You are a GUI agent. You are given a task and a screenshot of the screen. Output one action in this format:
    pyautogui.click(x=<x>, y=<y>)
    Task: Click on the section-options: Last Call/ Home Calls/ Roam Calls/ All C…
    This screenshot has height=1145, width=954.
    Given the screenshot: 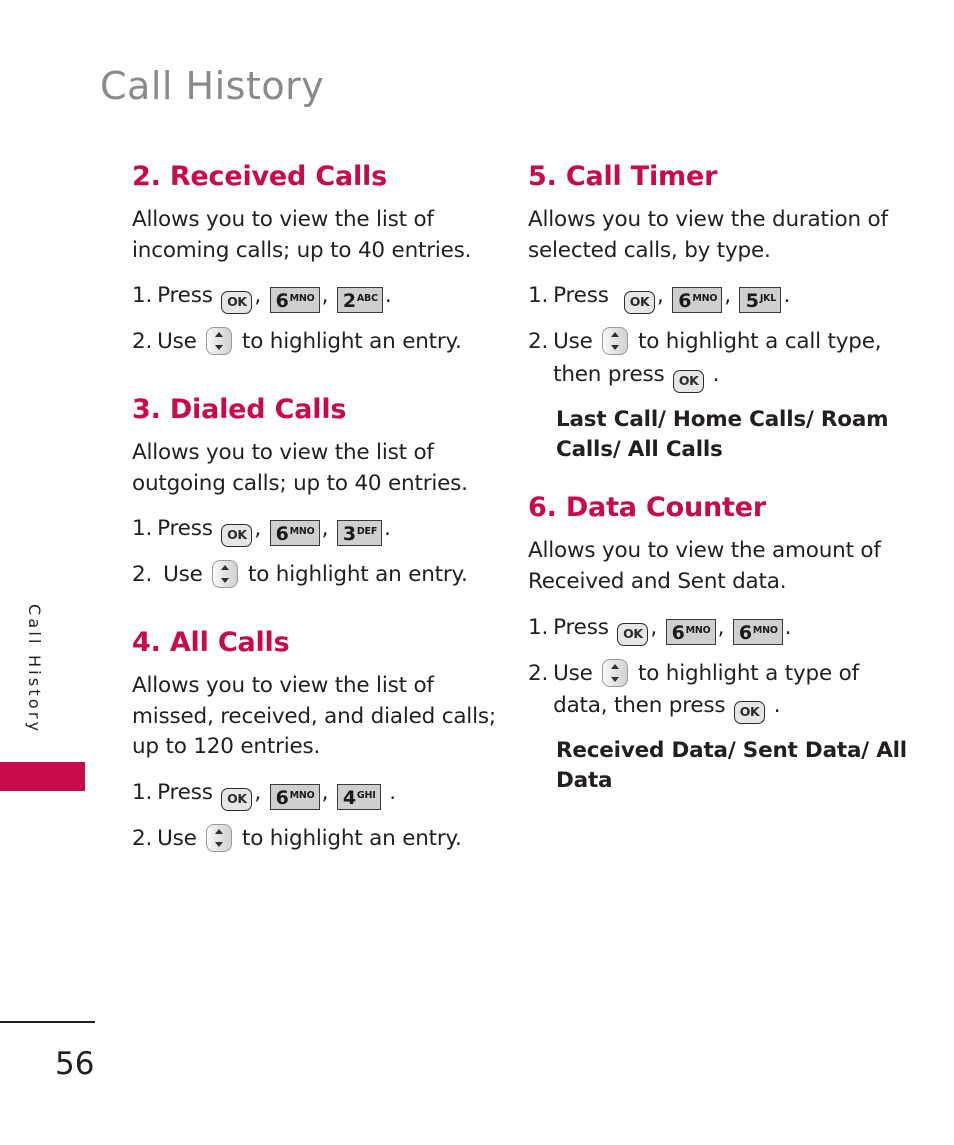 What is the action you would take?
    pyautogui.click(x=722, y=434)
    